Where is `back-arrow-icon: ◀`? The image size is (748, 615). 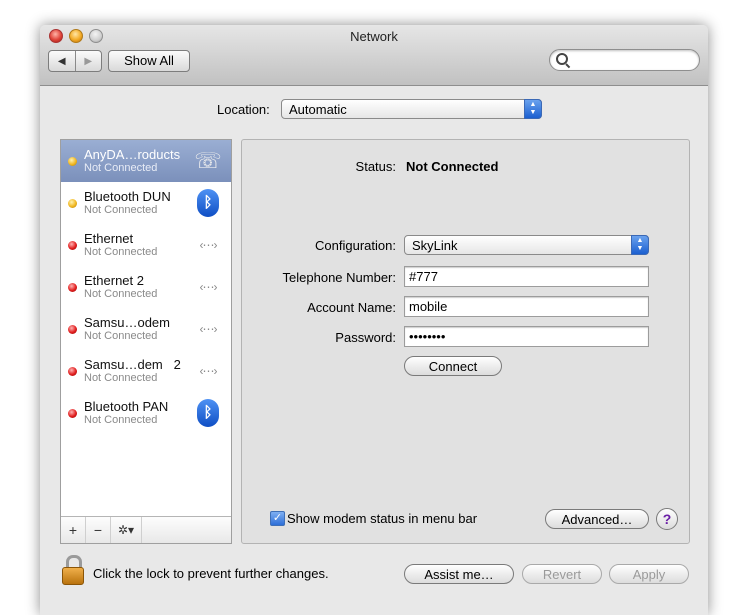
back-arrow-icon: ◀ is located at coordinates (62, 61).